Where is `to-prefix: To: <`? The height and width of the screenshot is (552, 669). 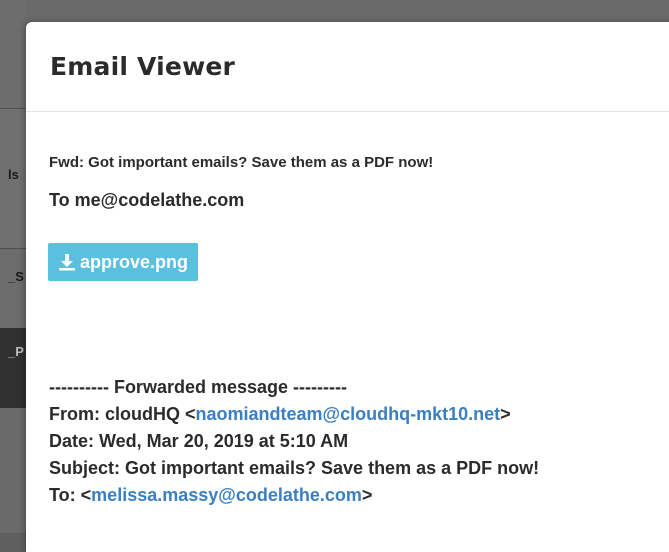
to-prefix: To: < is located at coordinates (70, 495).